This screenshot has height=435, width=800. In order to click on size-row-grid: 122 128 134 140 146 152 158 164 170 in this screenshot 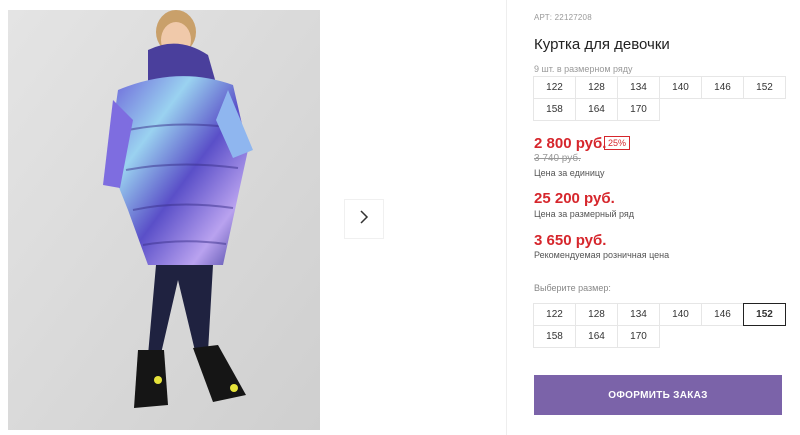, I will do `click(659, 98)`.